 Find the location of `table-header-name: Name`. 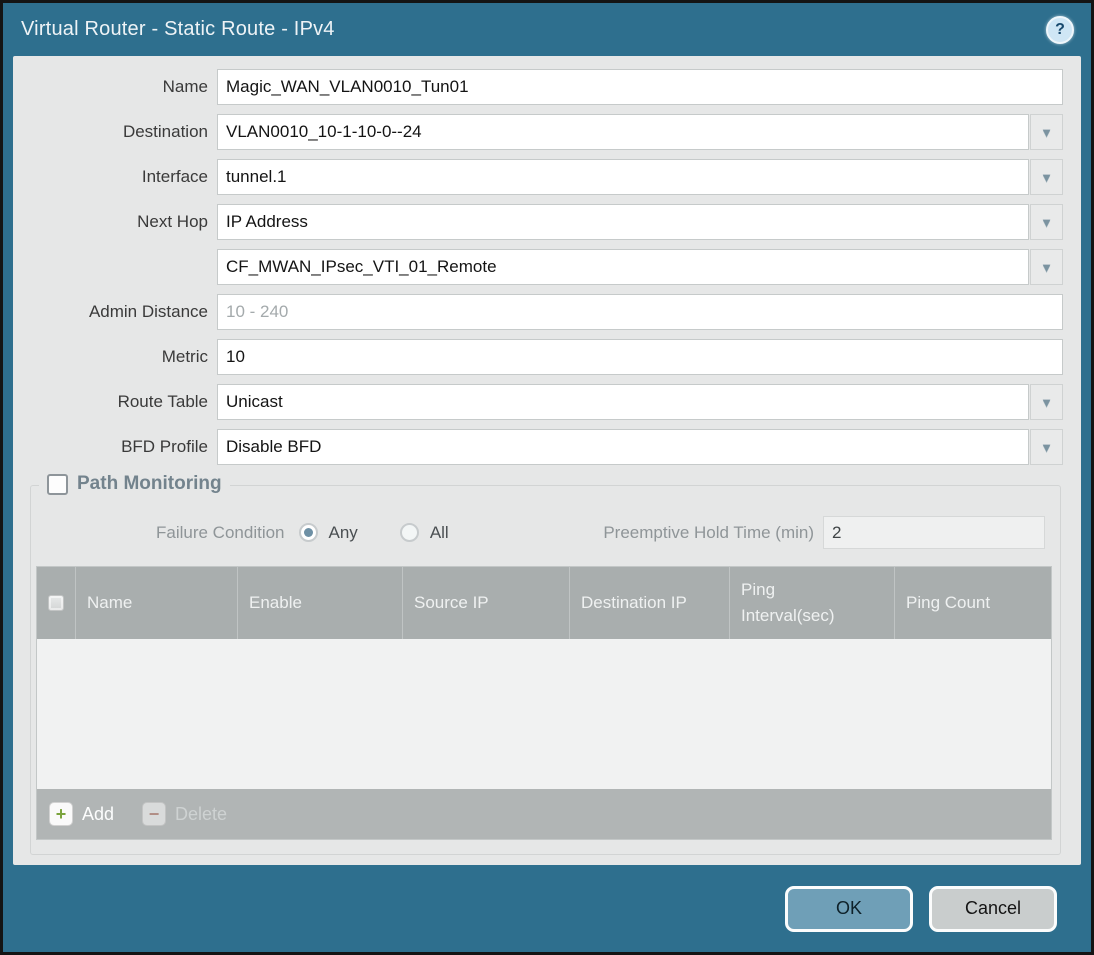

table-header-name: Name is located at coordinates (156, 603).